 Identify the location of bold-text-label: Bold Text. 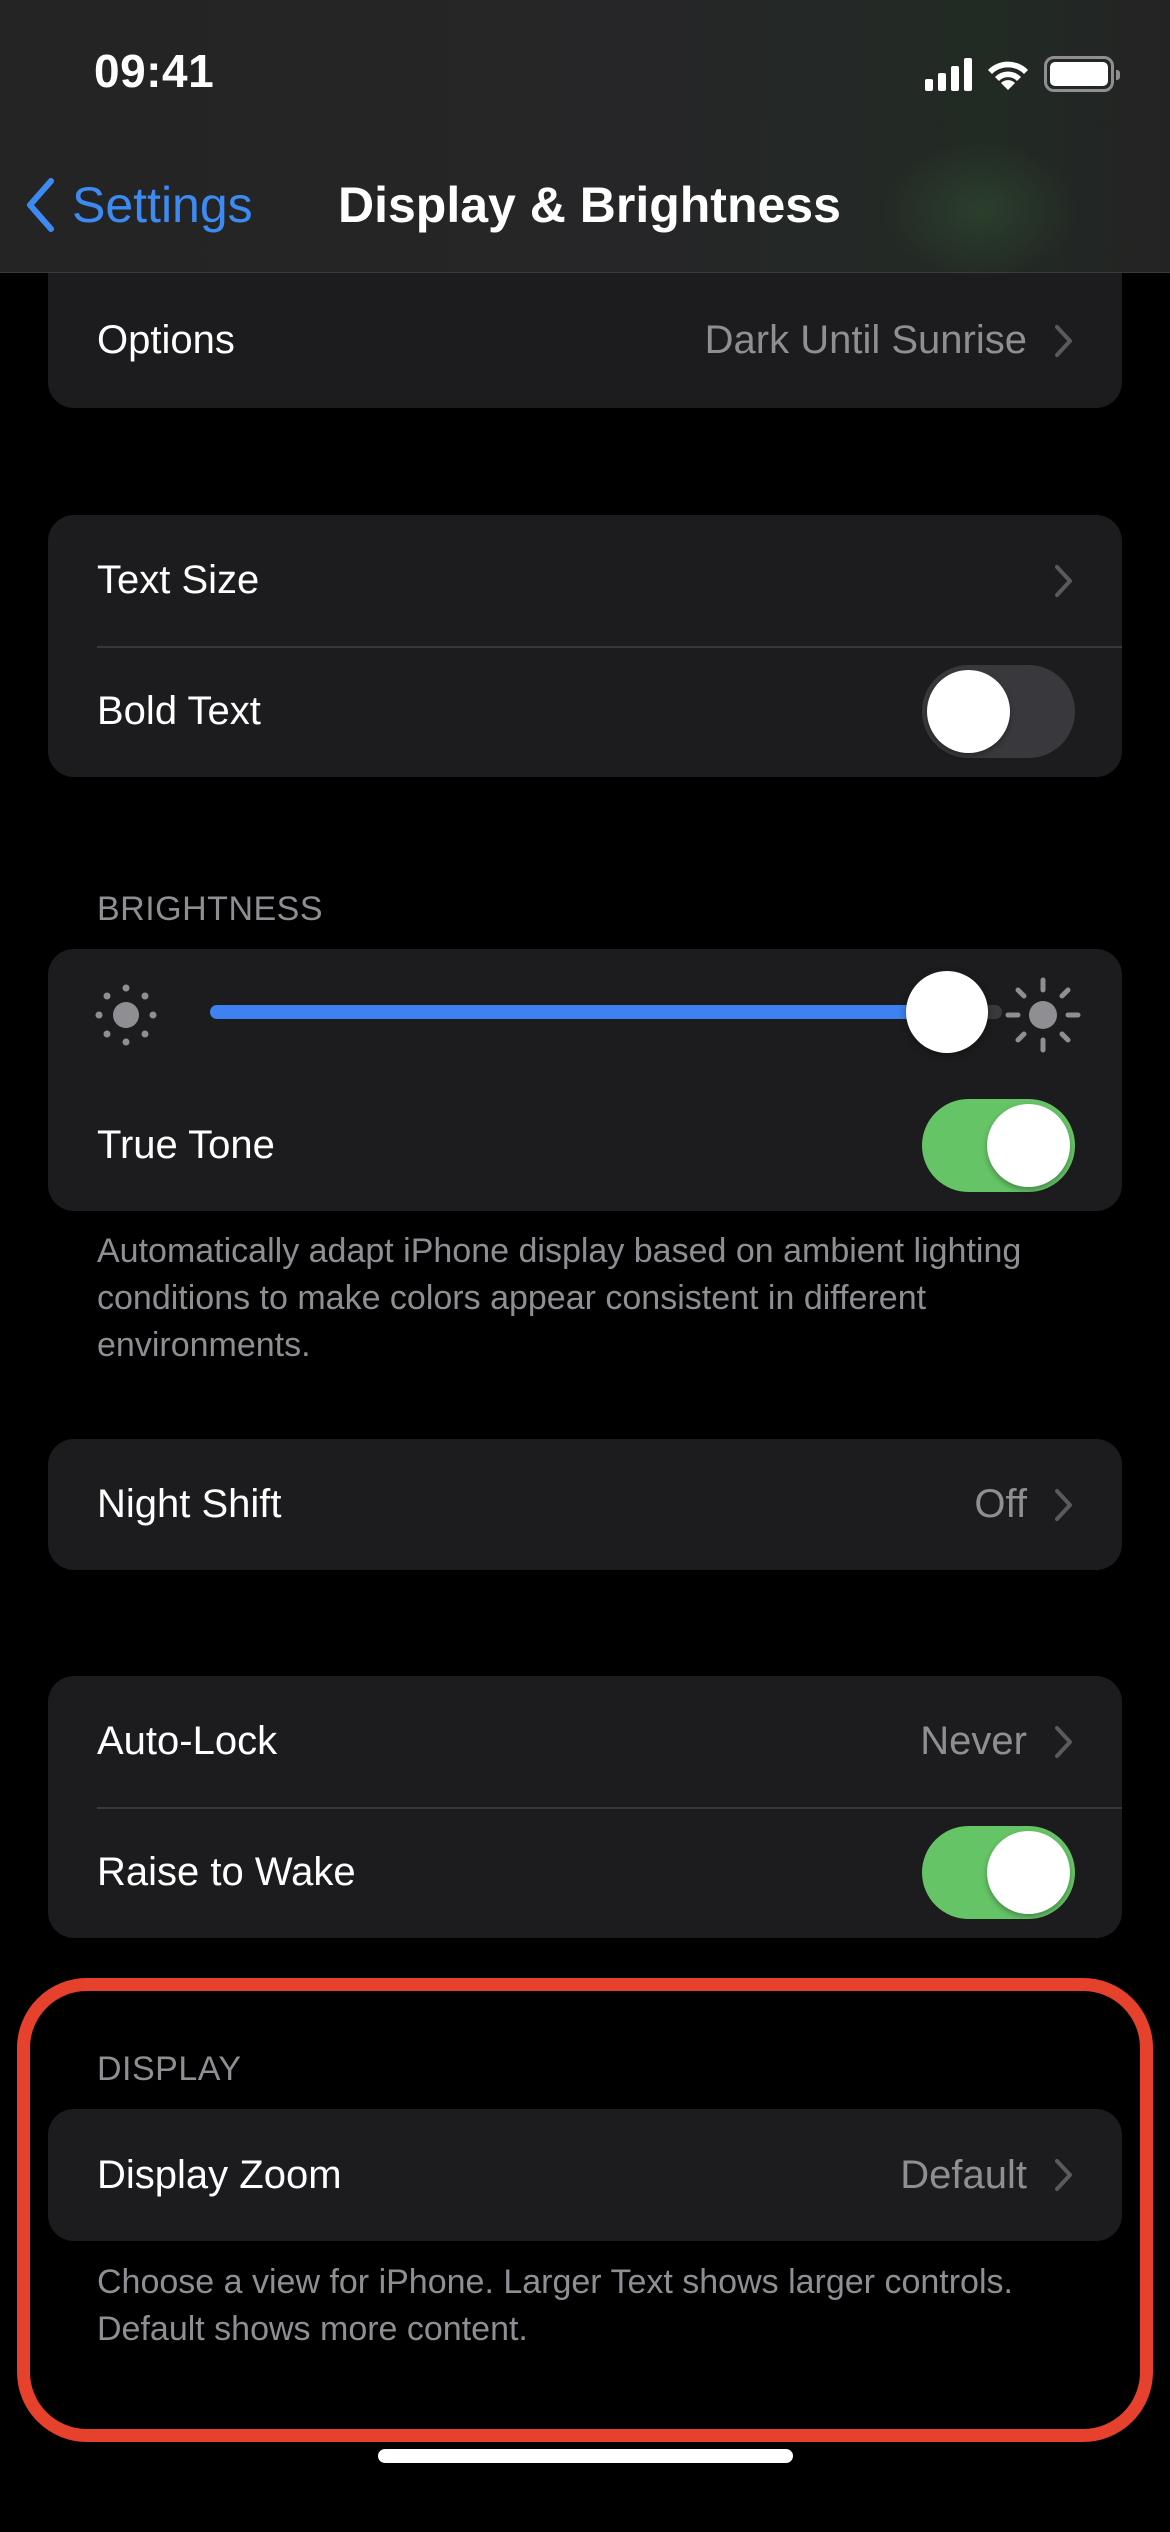
(179, 711).